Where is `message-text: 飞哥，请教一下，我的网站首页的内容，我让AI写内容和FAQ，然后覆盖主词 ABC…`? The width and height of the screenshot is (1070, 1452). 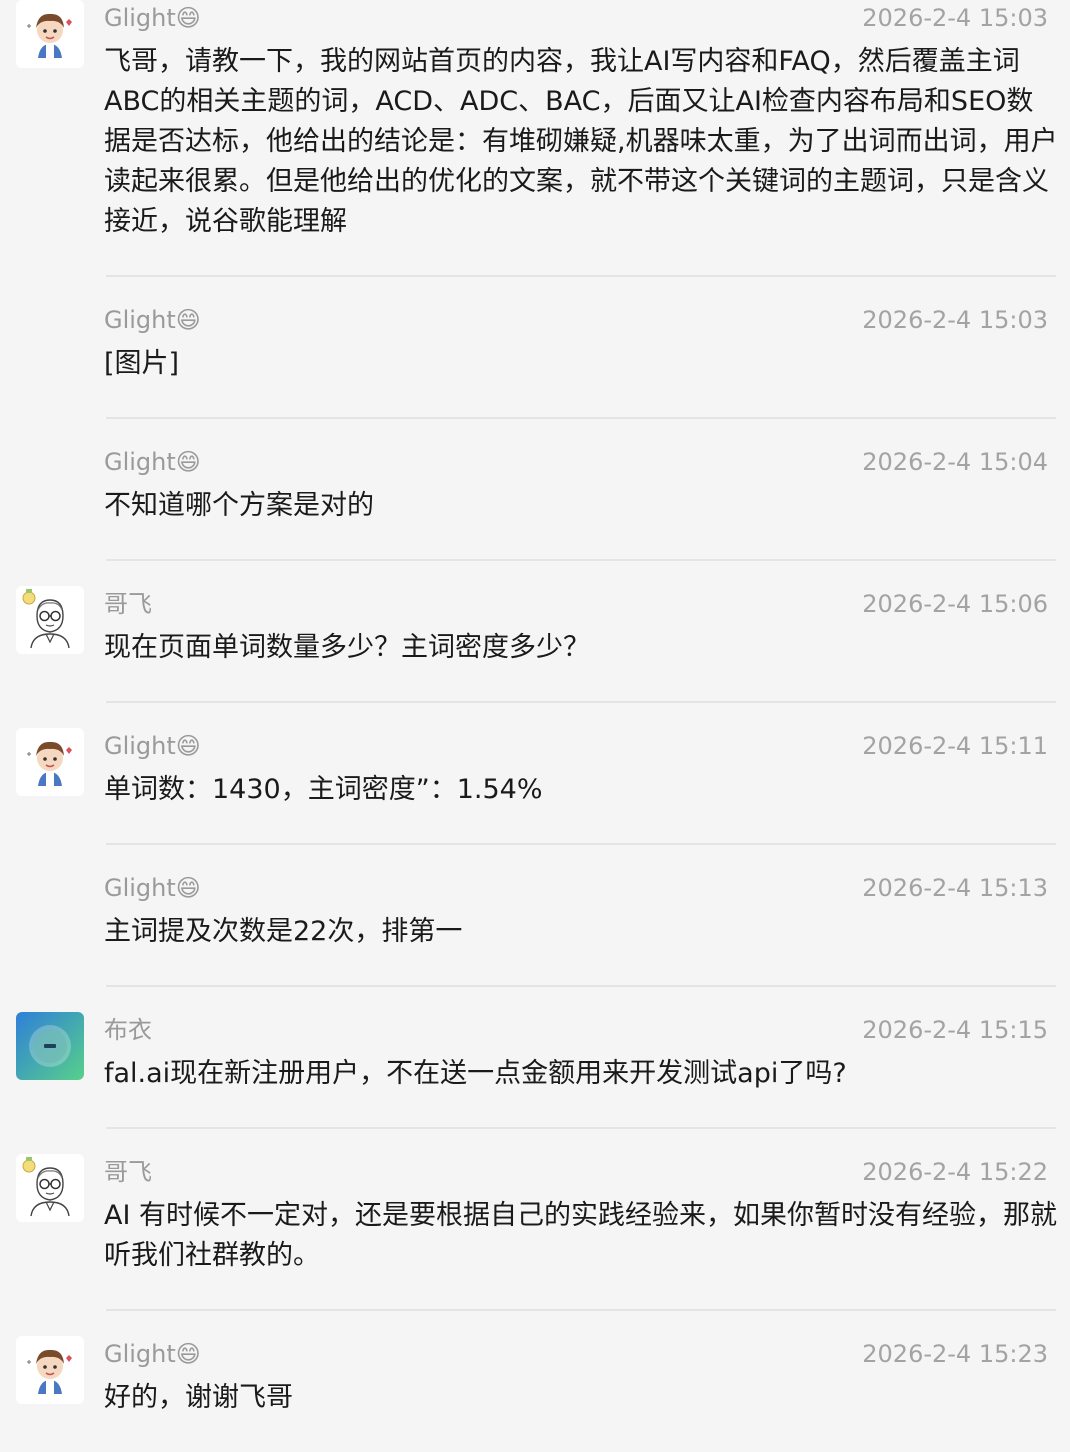 message-text: 飞哥，请教一下，我的网站首页的内容，我让AI写内容和FAQ，然后覆盖主词 ABC… is located at coordinates (581, 141).